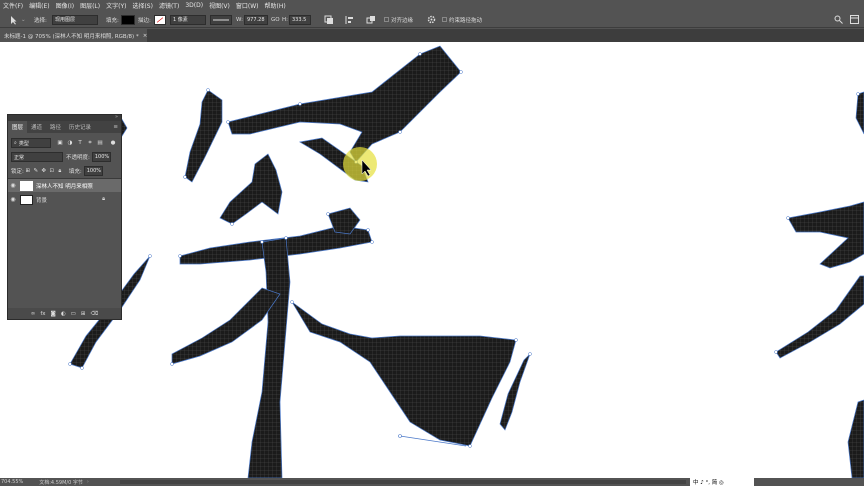 This screenshot has width=864, height=486. What do you see at coordinates (83, 314) in the screenshot?
I see `new-layer-icon: ⊞` at bounding box center [83, 314].